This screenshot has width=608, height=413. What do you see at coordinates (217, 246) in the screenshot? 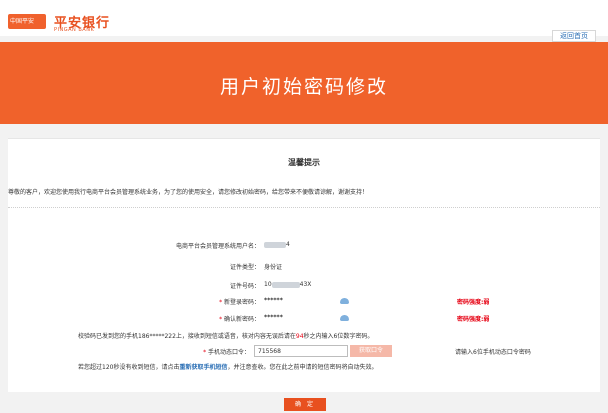
I see `username-label: 电商平台会员管理系统用户名：` at bounding box center [217, 246].